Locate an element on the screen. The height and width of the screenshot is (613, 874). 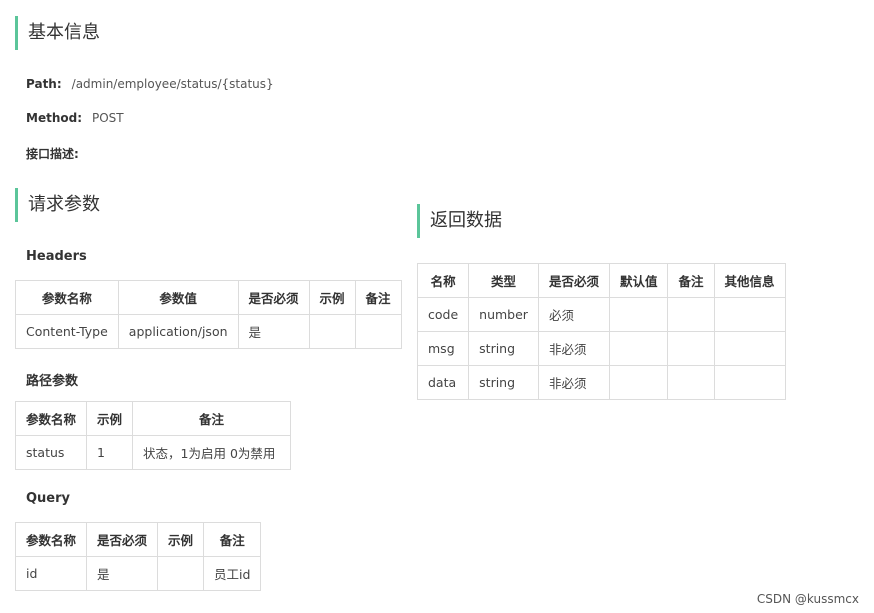
basic-info-title: 基本信息 is located at coordinates (57, 33).